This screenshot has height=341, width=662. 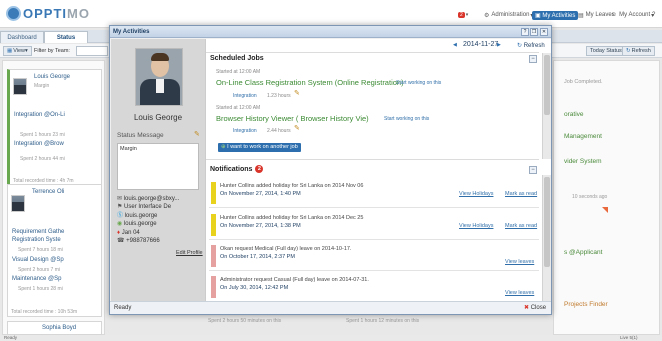 What do you see at coordinates (480, 44) in the screenshot?
I see `date-display: 2014-11-27` at bounding box center [480, 44].